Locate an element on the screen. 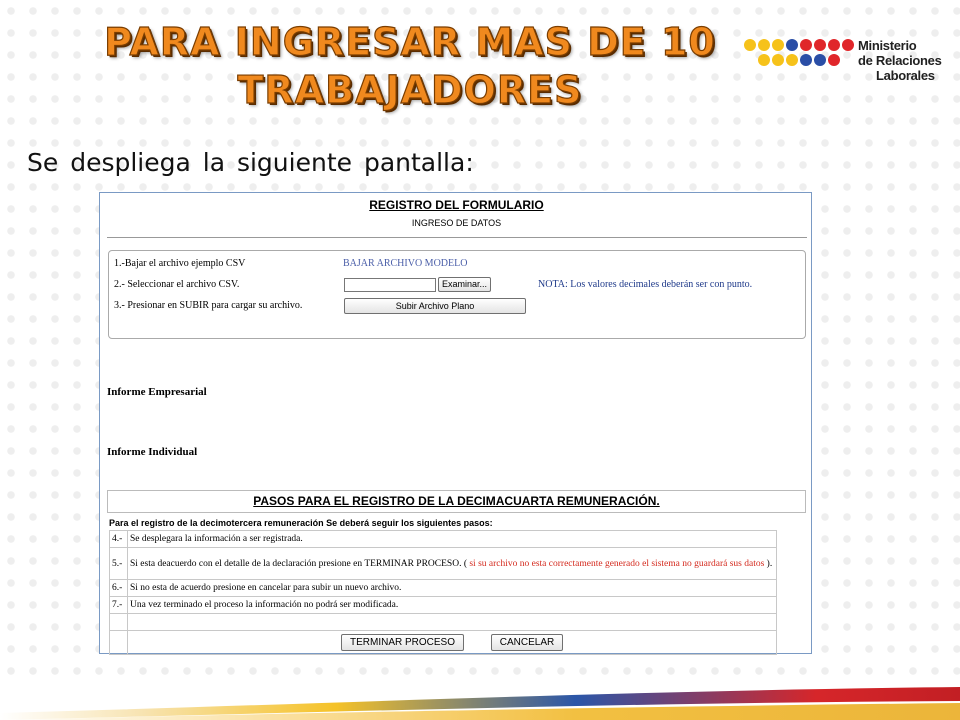 The image size is (960, 720). slide-title: PARA INGRESAR MAS DE 10 TRABAJADORES is located at coordinates (410, 66).